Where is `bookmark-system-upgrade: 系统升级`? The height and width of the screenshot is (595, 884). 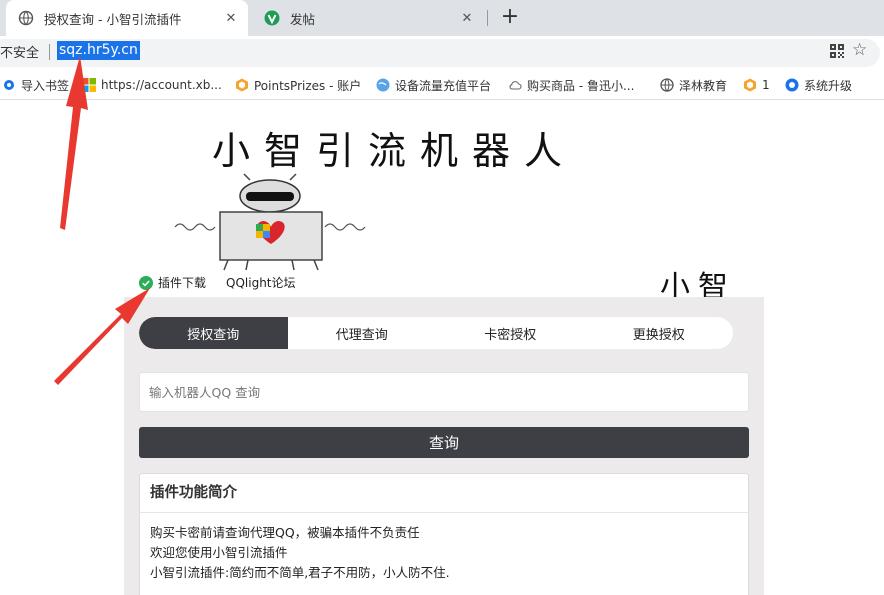 bookmark-system-upgrade: 系统升级 is located at coordinates (818, 85).